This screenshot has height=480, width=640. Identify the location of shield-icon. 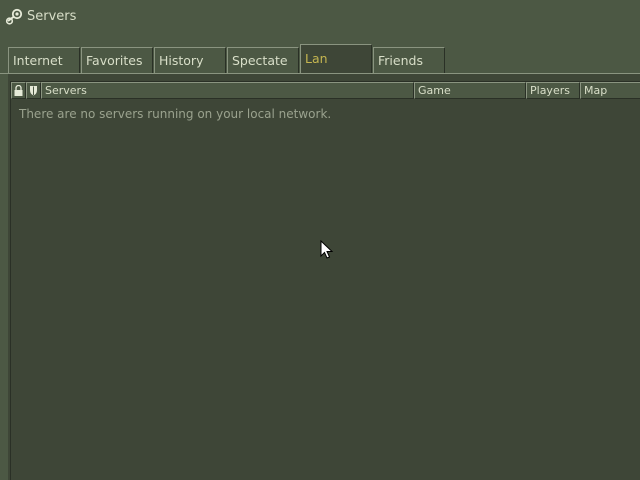
(33, 91).